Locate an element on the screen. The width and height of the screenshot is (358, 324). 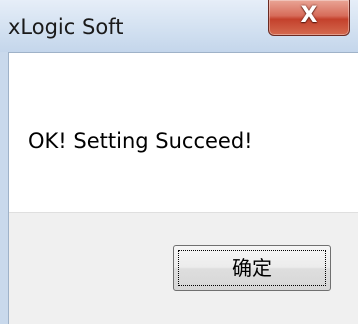
dialog-message: OK! Setting Succeed! is located at coordinates (140, 141).